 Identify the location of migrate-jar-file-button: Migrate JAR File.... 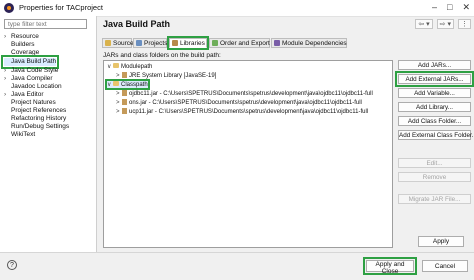
(434, 199).